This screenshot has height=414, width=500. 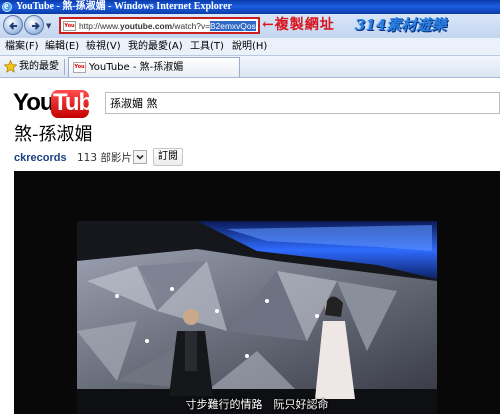 I want to click on url-scheme: http://www., so click(x=99, y=26).